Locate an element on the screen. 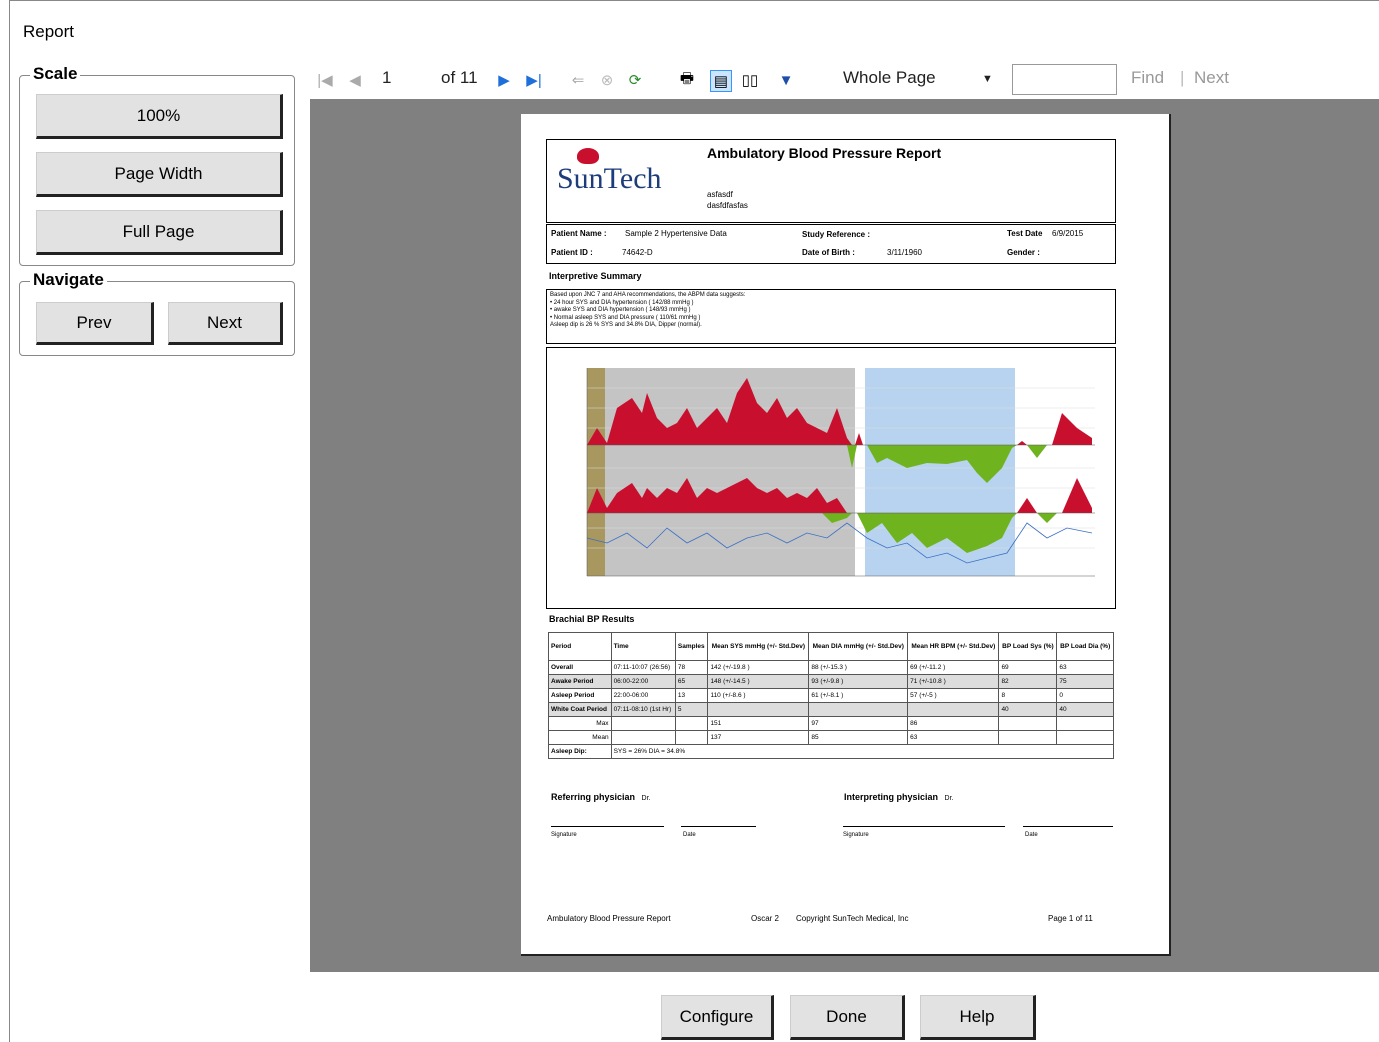  summary-heading: Interpretive Summary is located at coordinates (595, 276).